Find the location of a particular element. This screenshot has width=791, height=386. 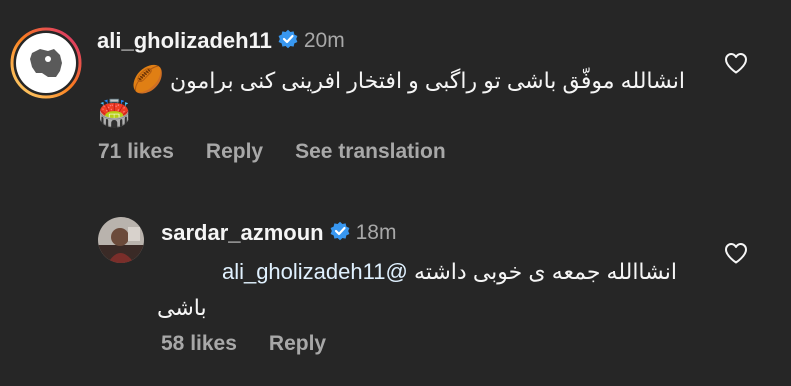

mention-link: @ali_gholizadeh11 is located at coordinates (315, 271).